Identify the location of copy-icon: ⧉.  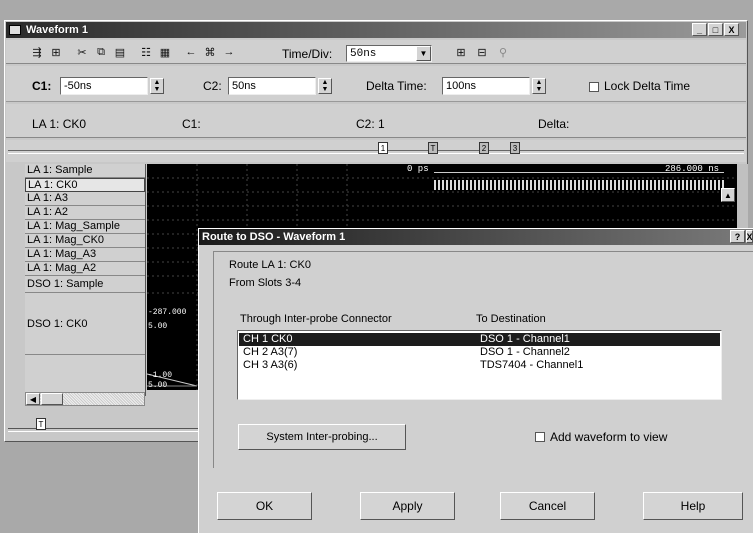
(101, 52).